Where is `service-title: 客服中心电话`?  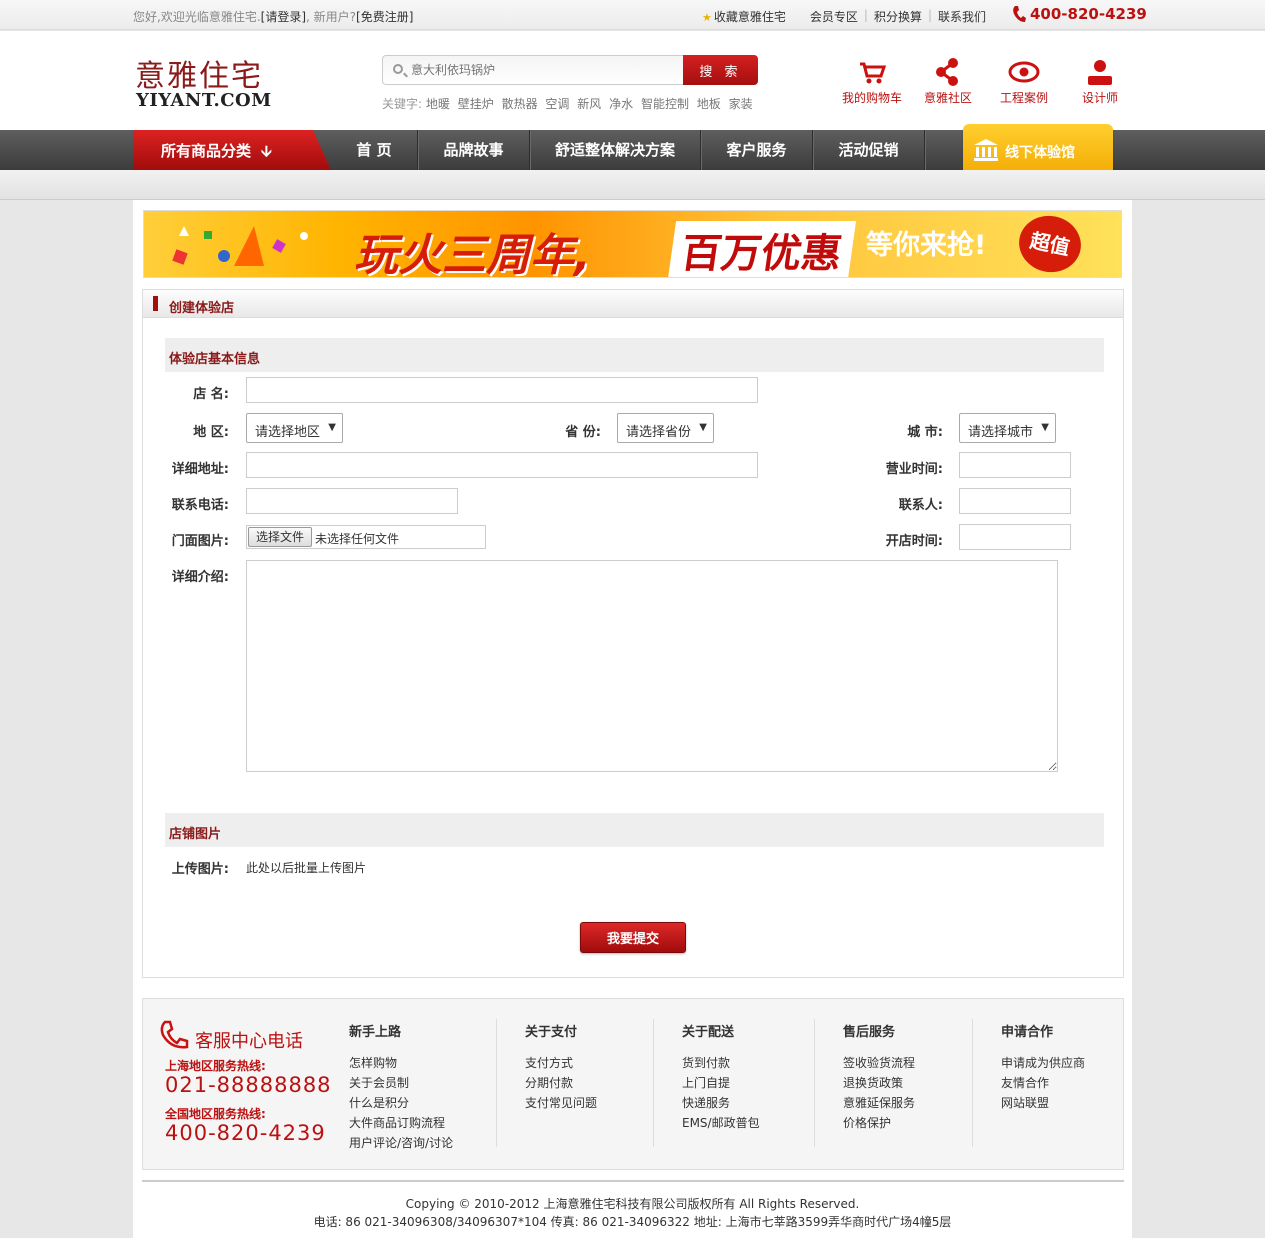
service-title: 客服中心电话 is located at coordinates (249, 1041).